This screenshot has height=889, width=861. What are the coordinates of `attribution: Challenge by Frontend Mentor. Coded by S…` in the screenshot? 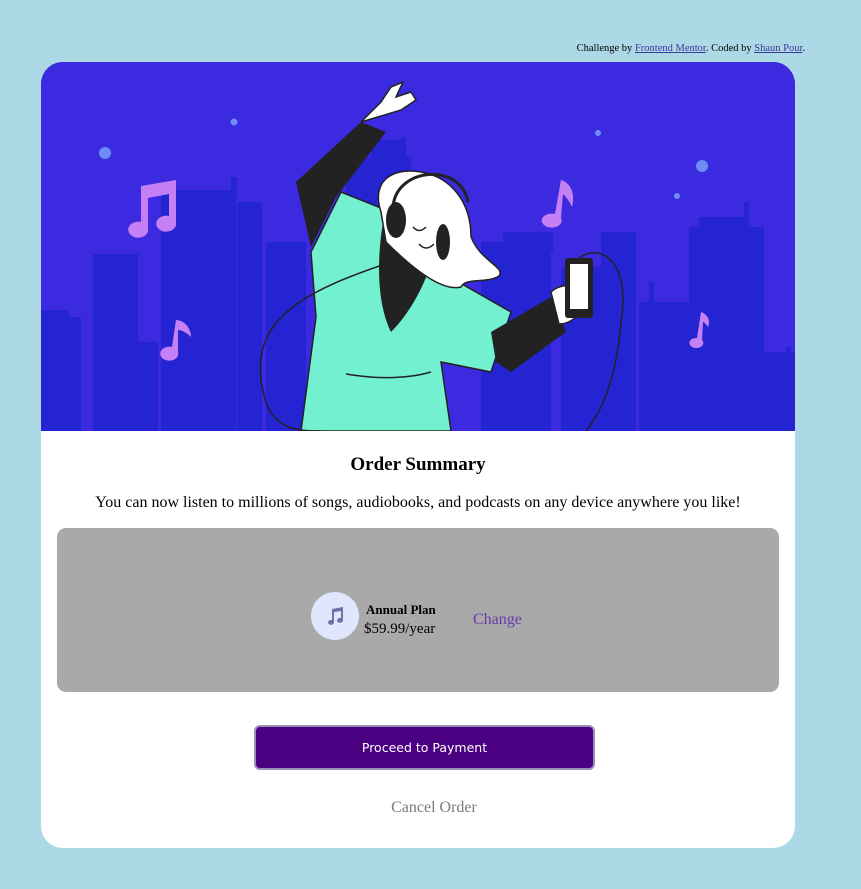 It's located at (691, 48).